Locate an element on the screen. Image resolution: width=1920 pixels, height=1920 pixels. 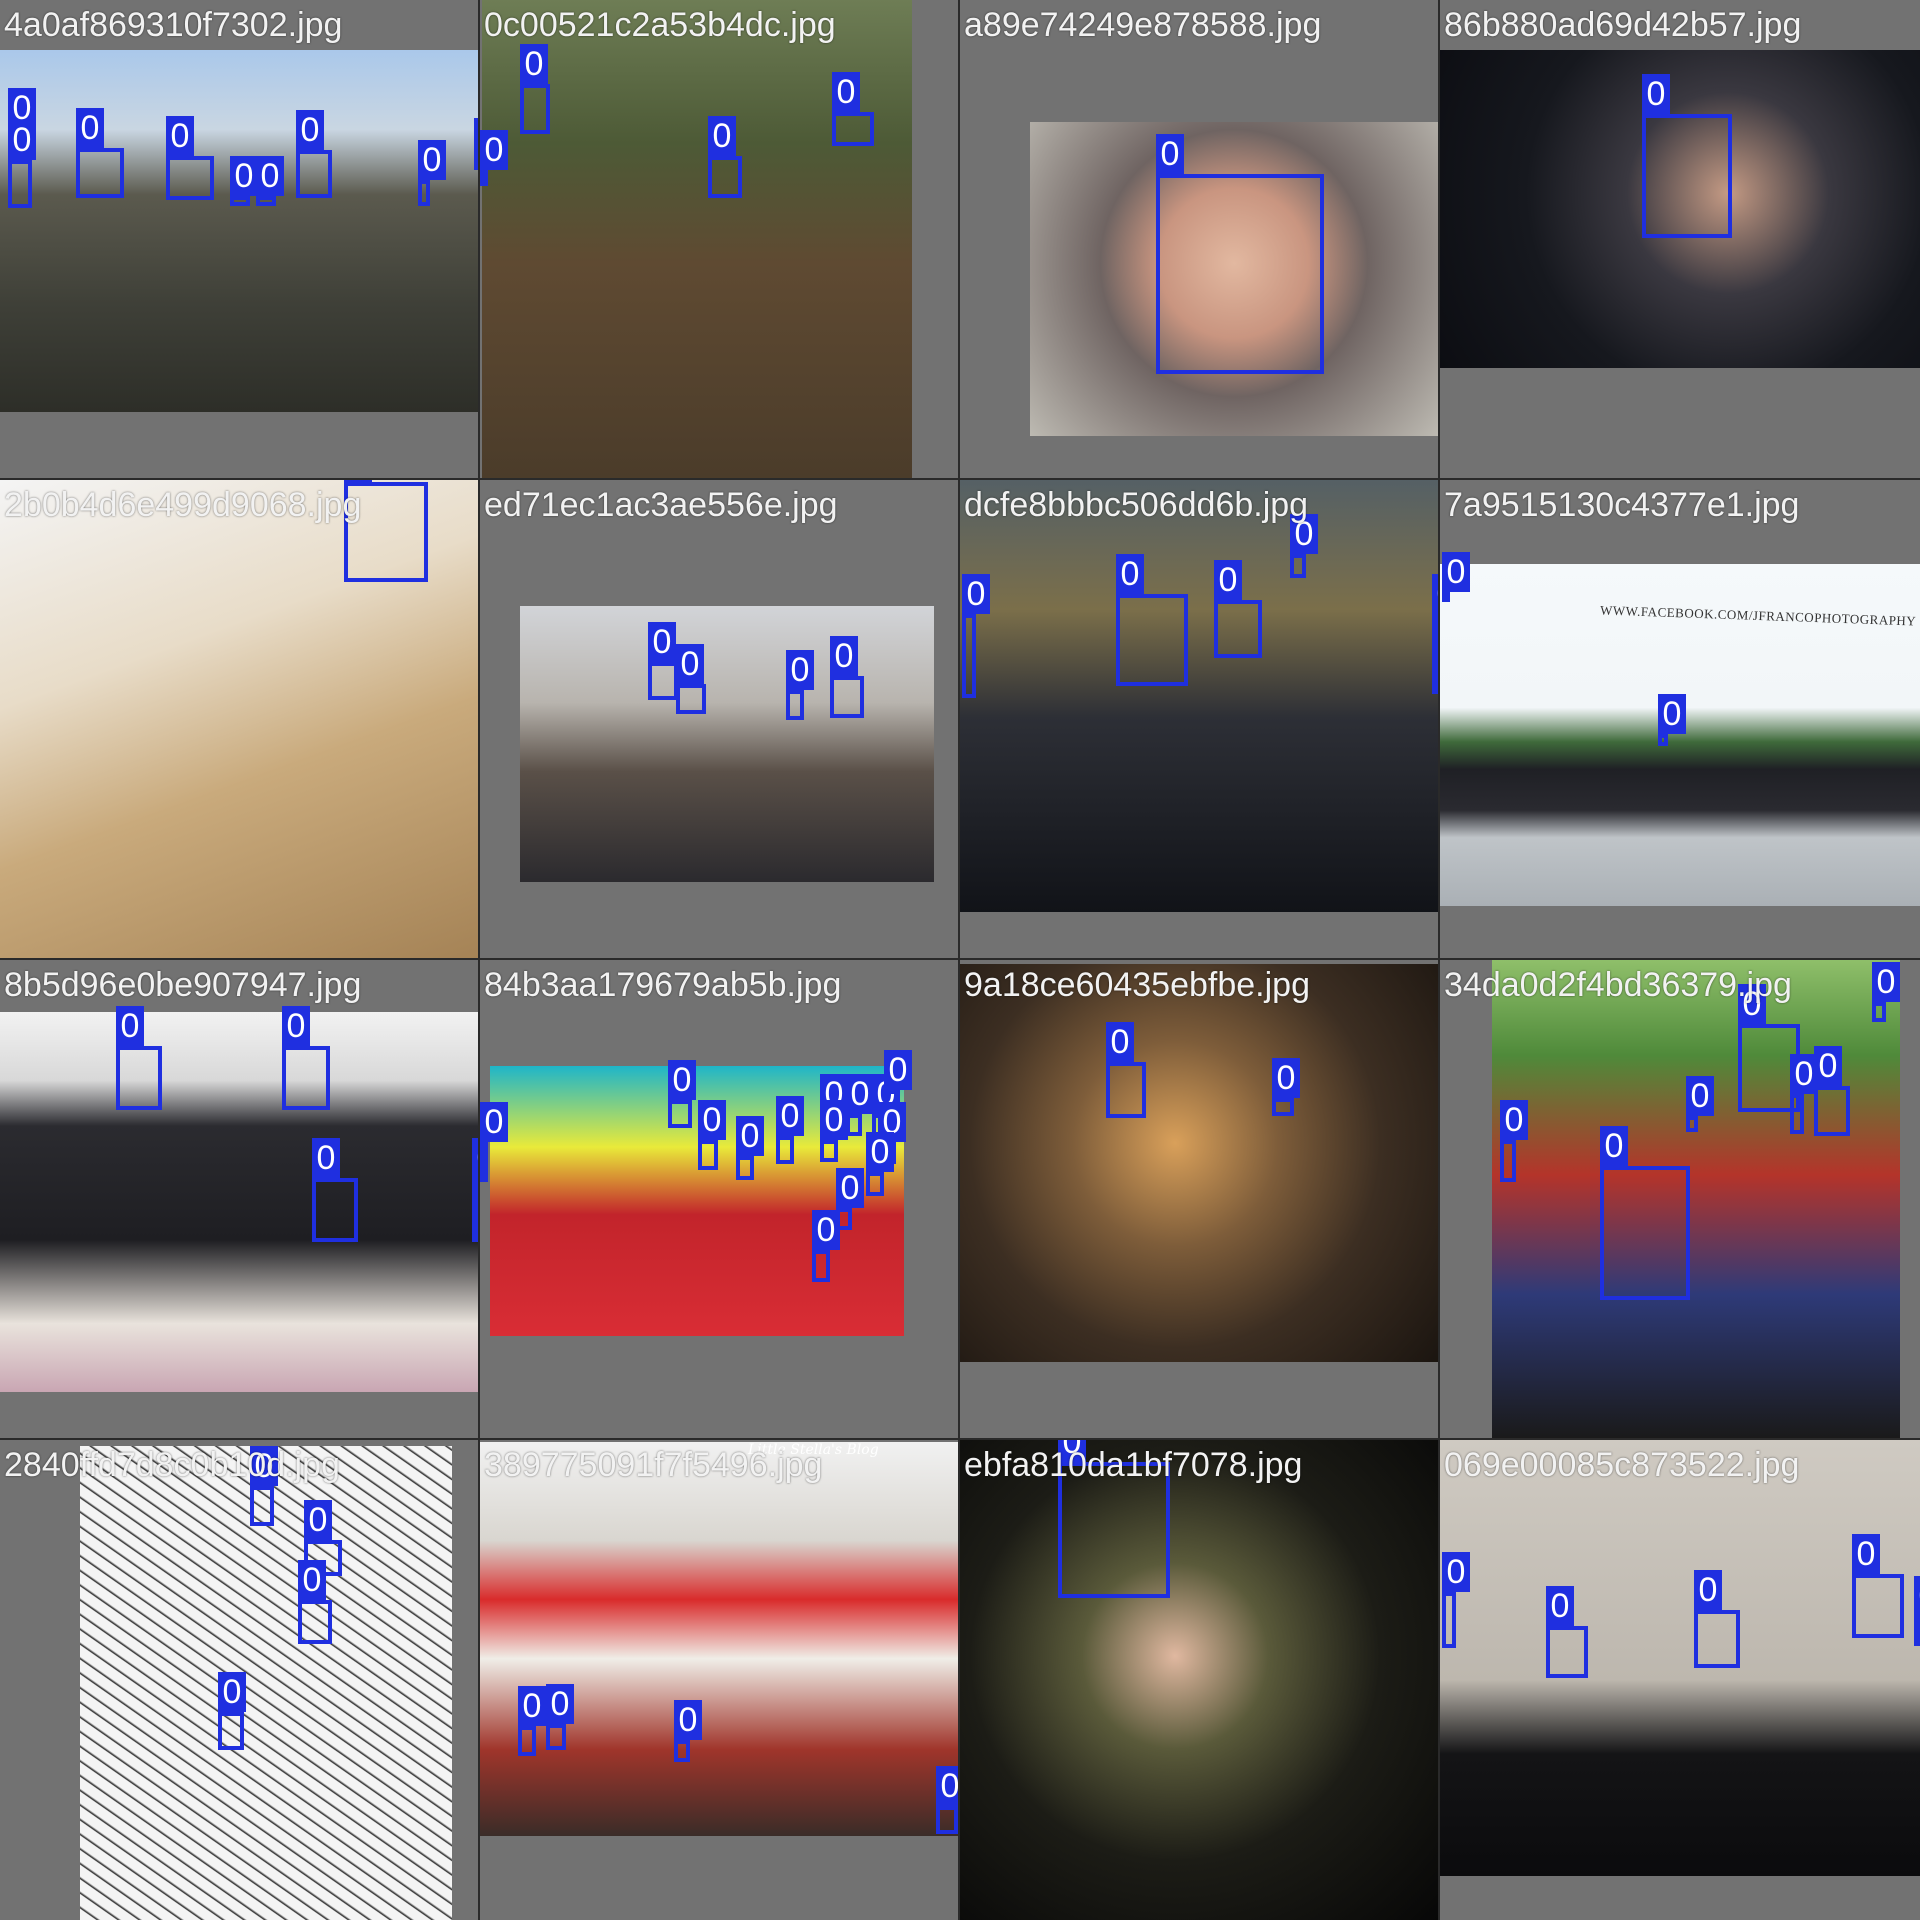
tile-filename: 2b0b4d6e499d9068.jpg is located at coordinates (183, 505).